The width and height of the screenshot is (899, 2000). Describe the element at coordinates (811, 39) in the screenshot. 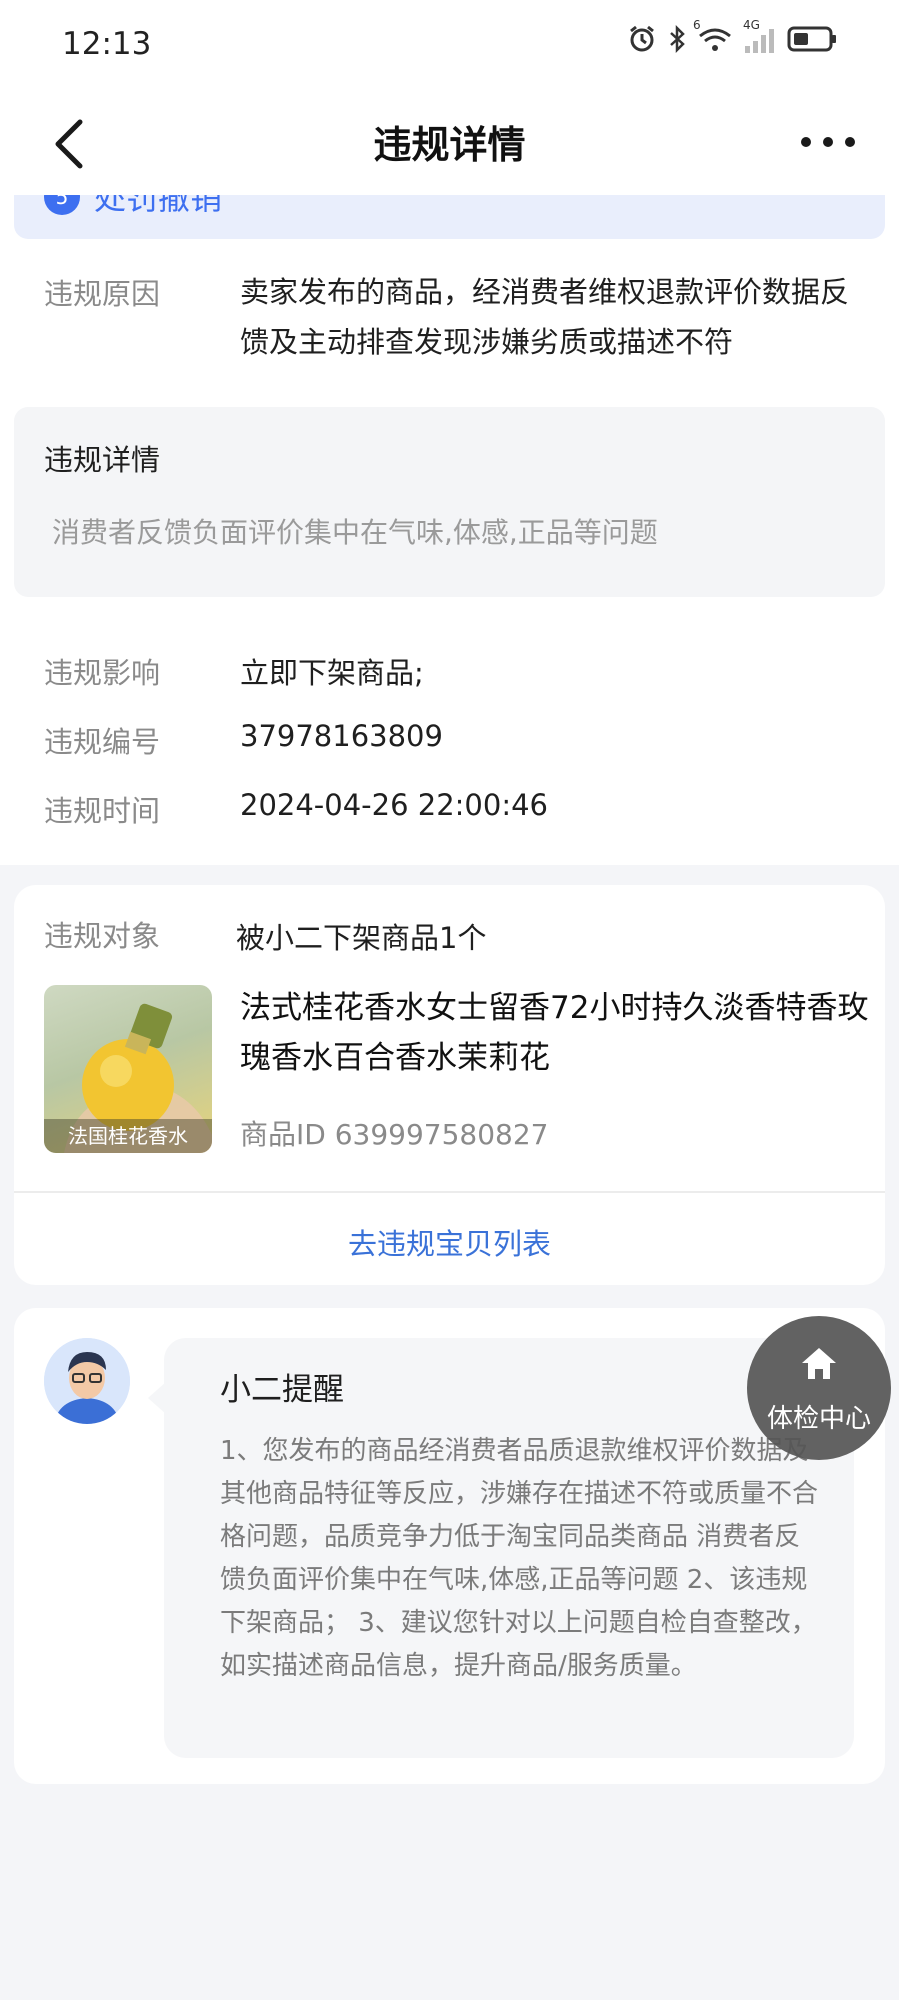

I see `battery-icon` at that location.